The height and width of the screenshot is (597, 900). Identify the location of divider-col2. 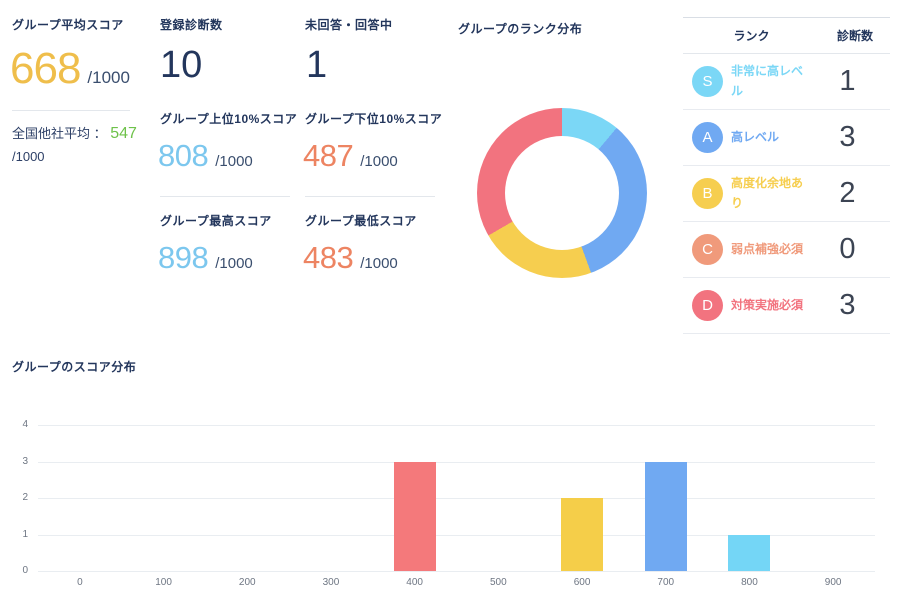
(225, 196).